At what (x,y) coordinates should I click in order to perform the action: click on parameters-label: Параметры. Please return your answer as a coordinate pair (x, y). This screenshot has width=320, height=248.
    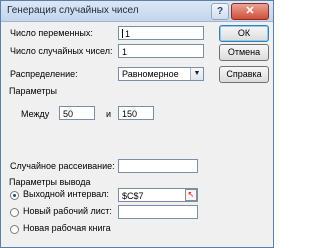
    Looking at the image, I should click on (33, 91).